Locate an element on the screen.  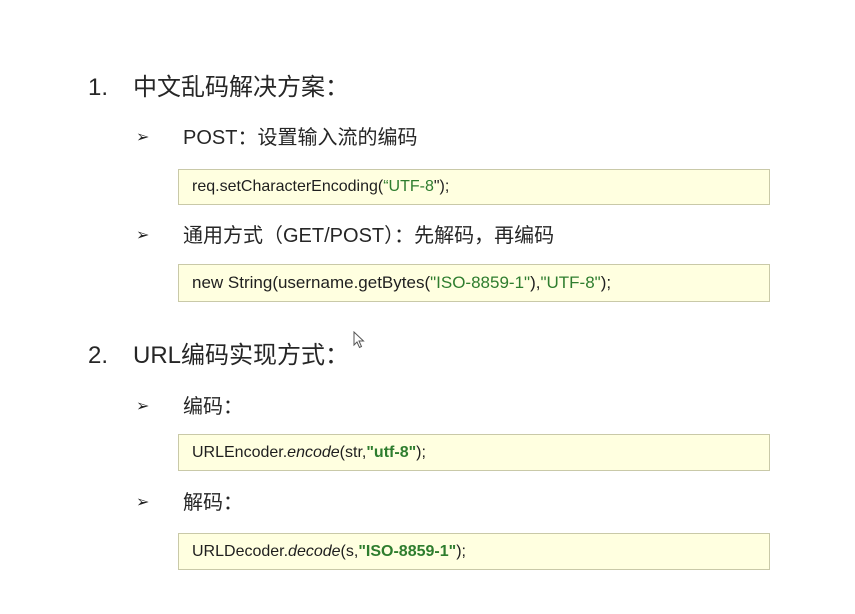
code-decode-prefix: URLDecoder. is located at coordinates (240, 551).